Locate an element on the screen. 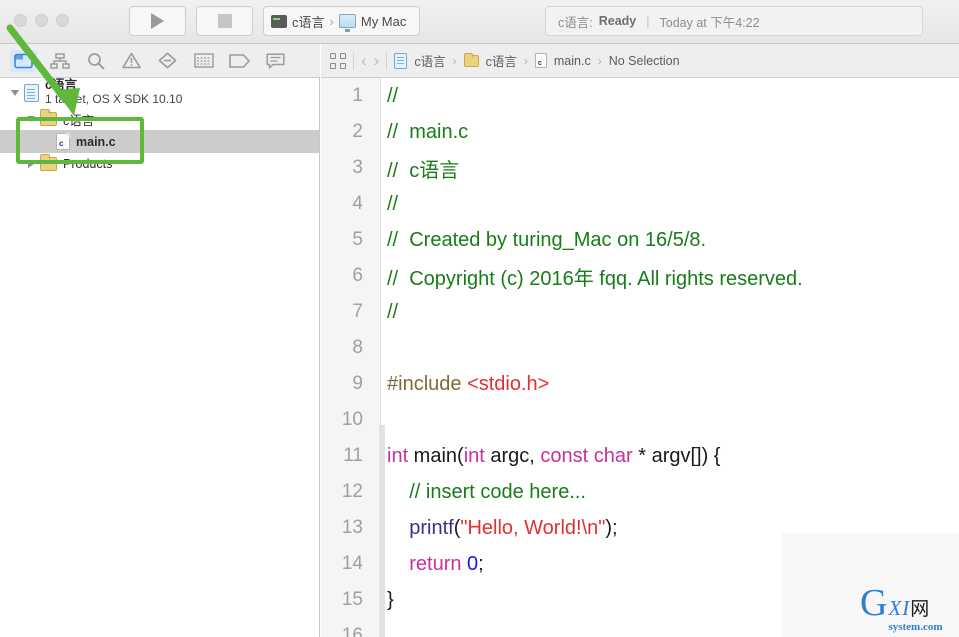 Image resolution: width=959 pixels, height=637 pixels. tree-item-group-label: c语言 is located at coordinates (79, 120).